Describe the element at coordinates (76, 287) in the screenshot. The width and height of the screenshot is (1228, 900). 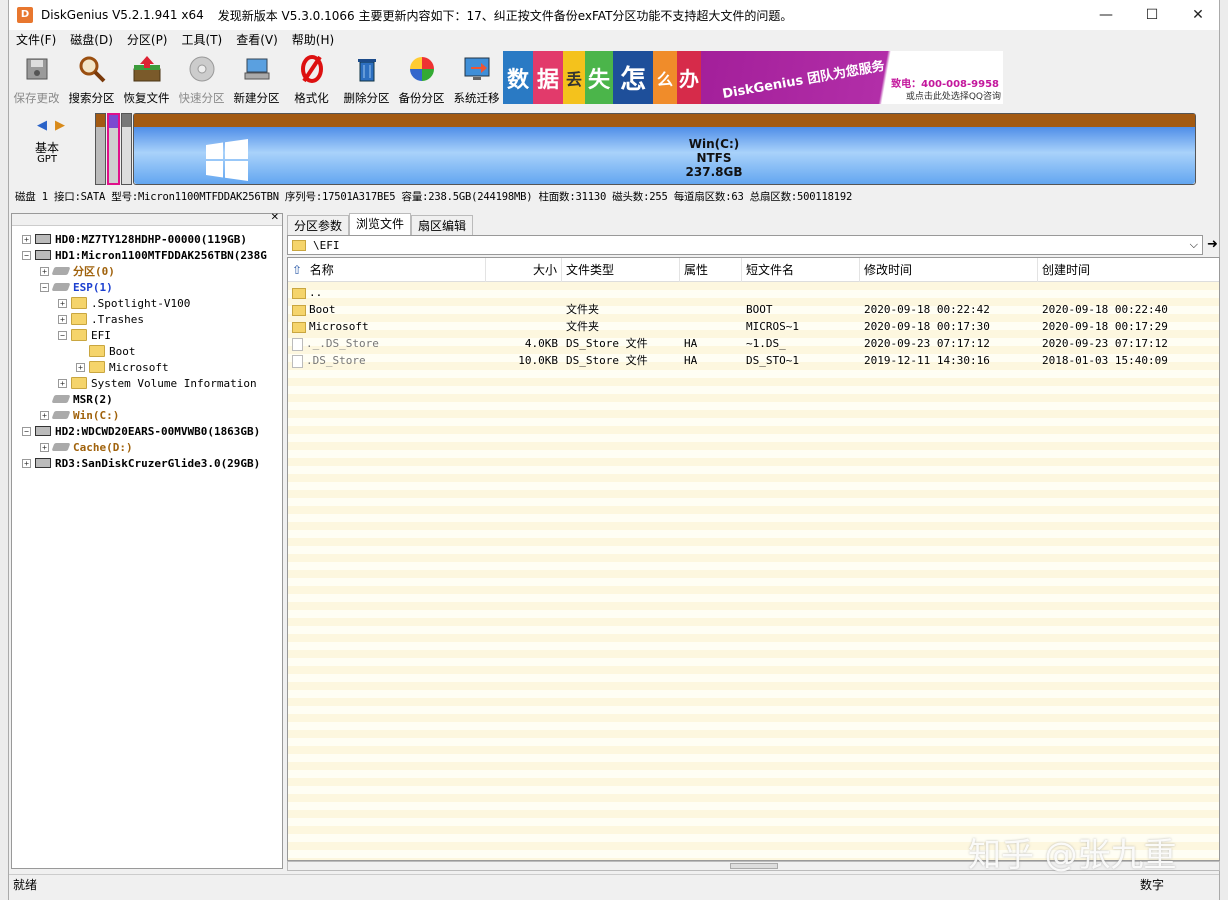
I see `tree-item: − ESP(1)` at that location.